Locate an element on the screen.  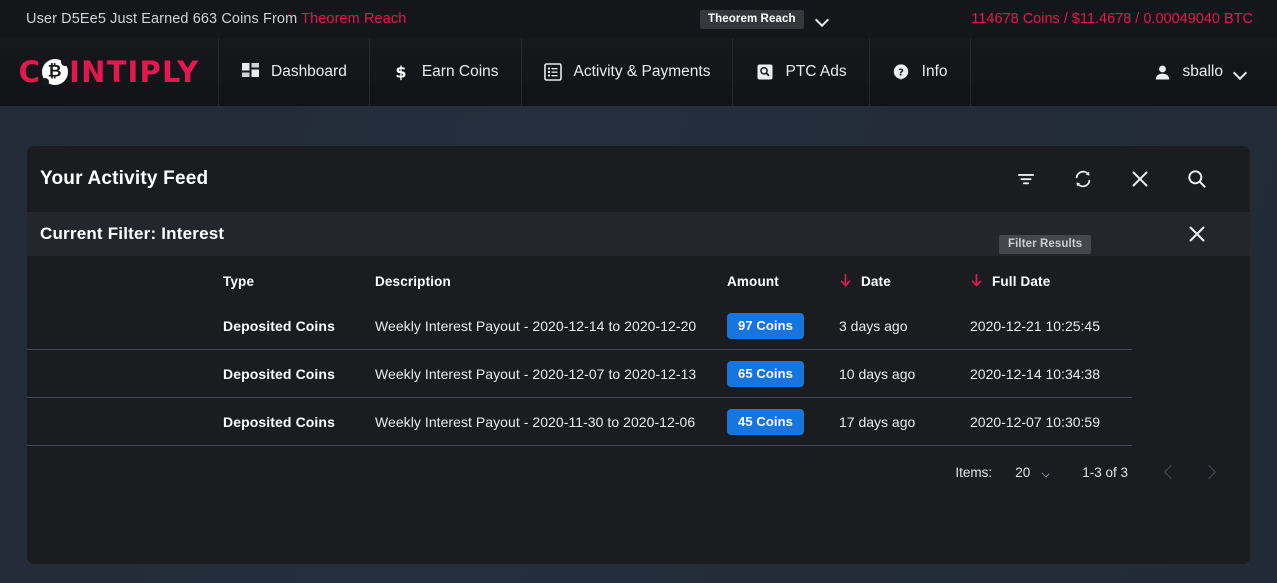
nav-item-ptc-ads: PTC Ads is located at coordinates (800, 72).